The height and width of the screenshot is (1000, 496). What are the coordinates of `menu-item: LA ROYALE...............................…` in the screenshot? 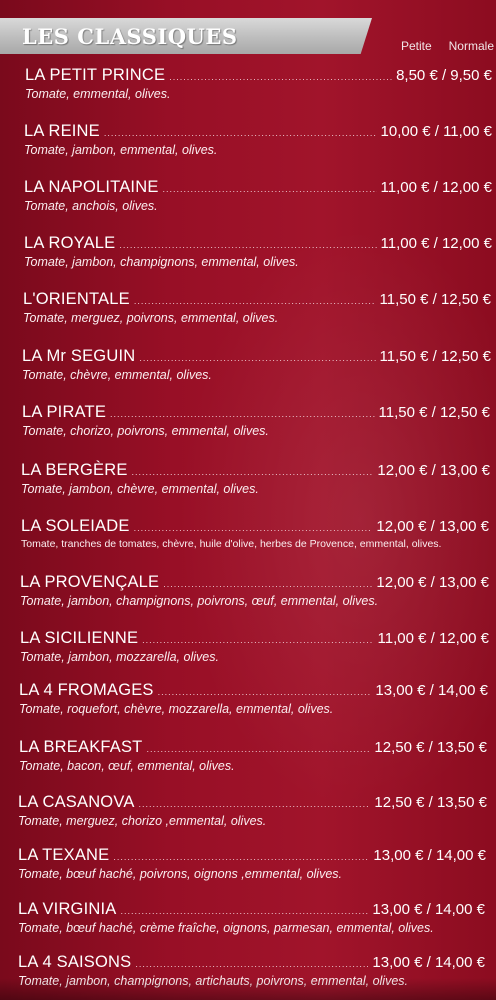 It's located at (258, 251).